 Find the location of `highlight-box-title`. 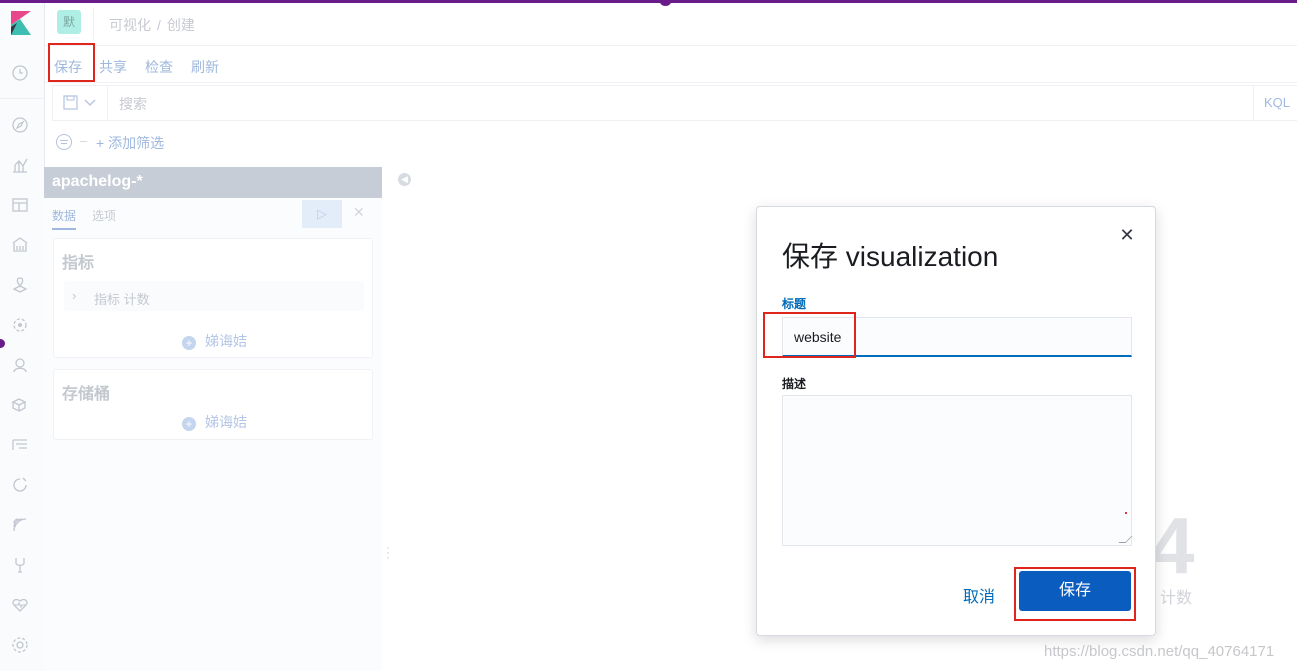

highlight-box-title is located at coordinates (809, 335).